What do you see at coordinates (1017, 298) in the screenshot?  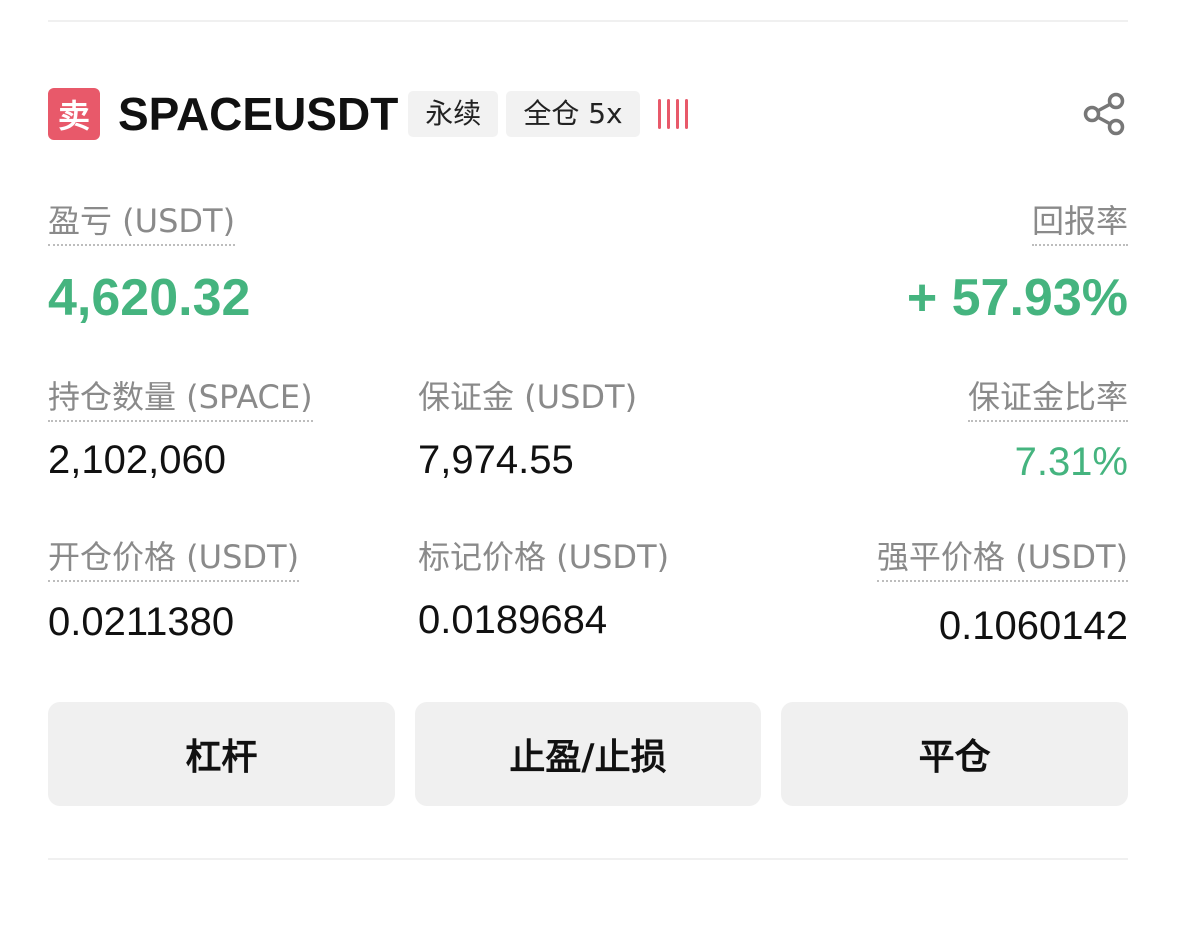 I see `roe-value: + 57.93%` at bounding box center [1017, 298].